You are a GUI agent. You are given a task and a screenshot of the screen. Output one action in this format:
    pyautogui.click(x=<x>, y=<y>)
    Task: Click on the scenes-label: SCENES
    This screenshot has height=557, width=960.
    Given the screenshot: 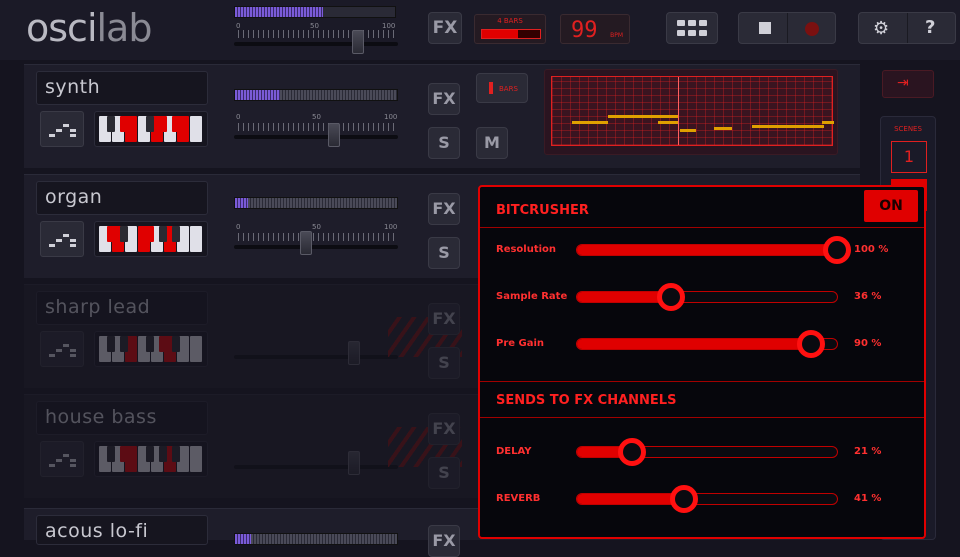 What is the action you would take?
    pyautogui.click(x=908, y=129)
    